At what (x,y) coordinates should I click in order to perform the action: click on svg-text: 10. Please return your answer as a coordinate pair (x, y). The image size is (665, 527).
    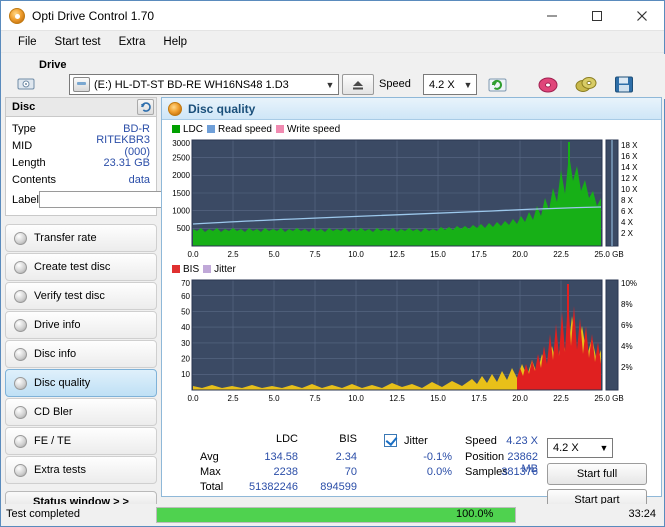
    Looking at the image, I should click on (185, 374).